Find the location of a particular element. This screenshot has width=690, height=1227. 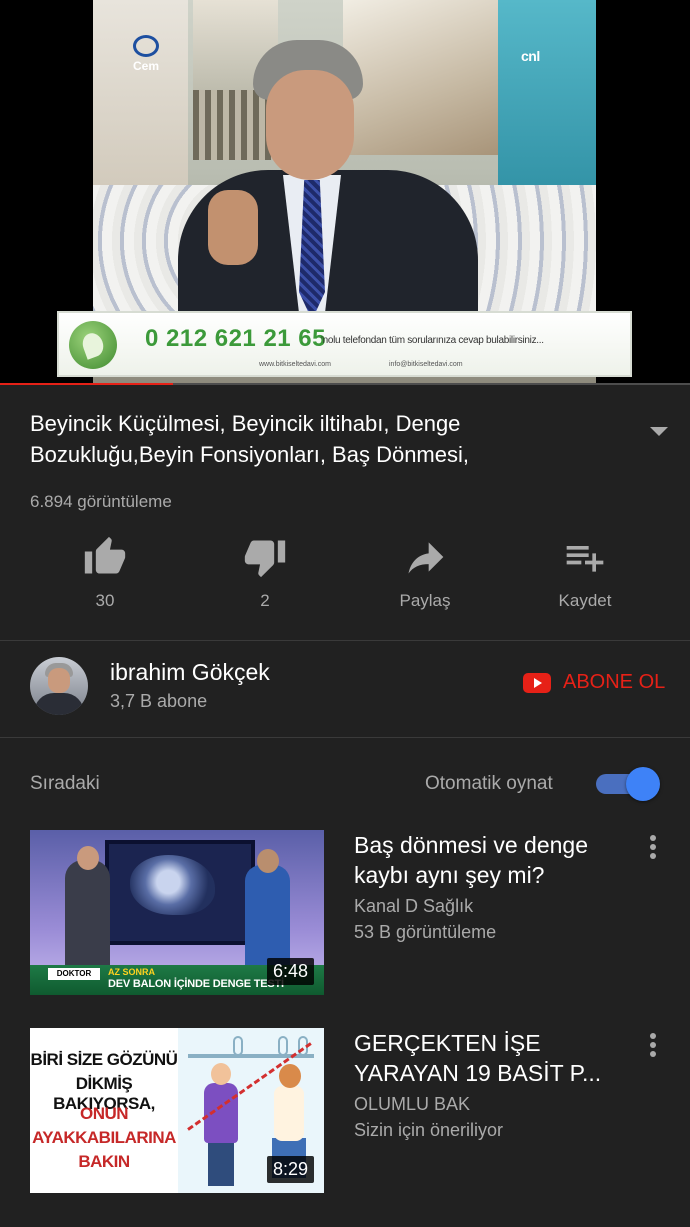

save-button: Kaydet is located at coordinates (585, 573).